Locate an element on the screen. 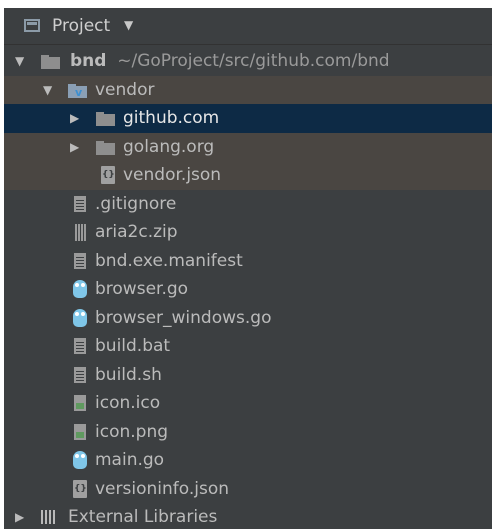 The image size is (496, 529). tree-item-vendor-json: vendor.json is located at coordinates (248, 175).